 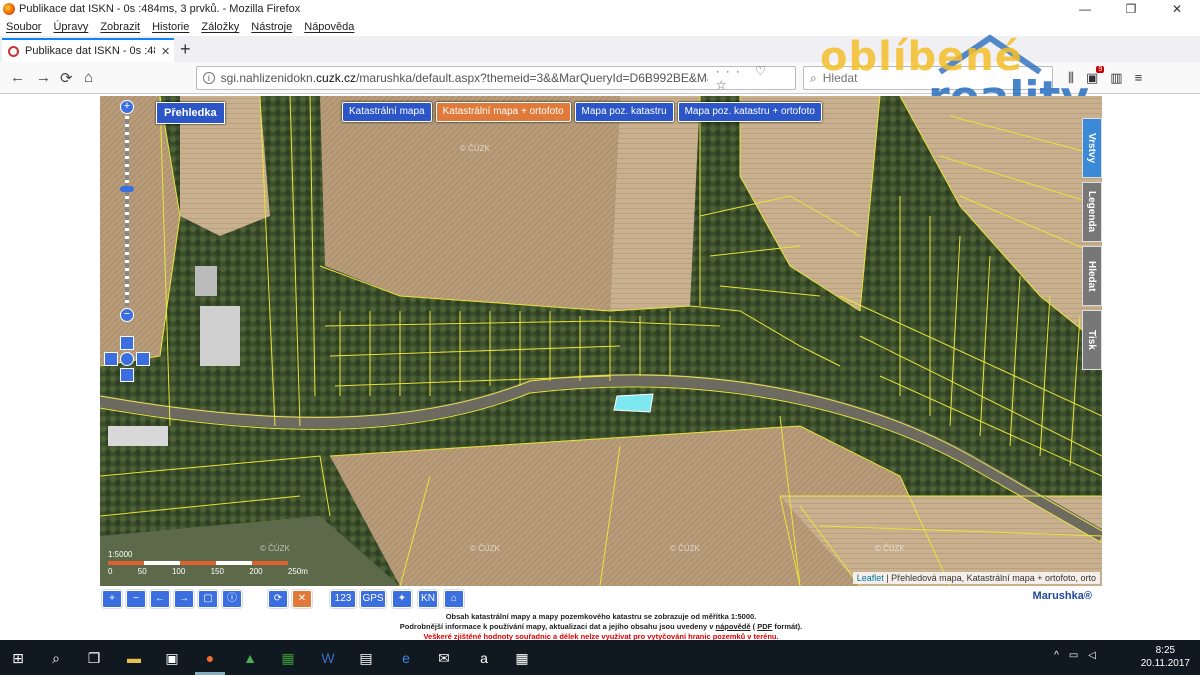 I want to click on firefox-taskbar-icon: ●, so click(x=210, y=658).